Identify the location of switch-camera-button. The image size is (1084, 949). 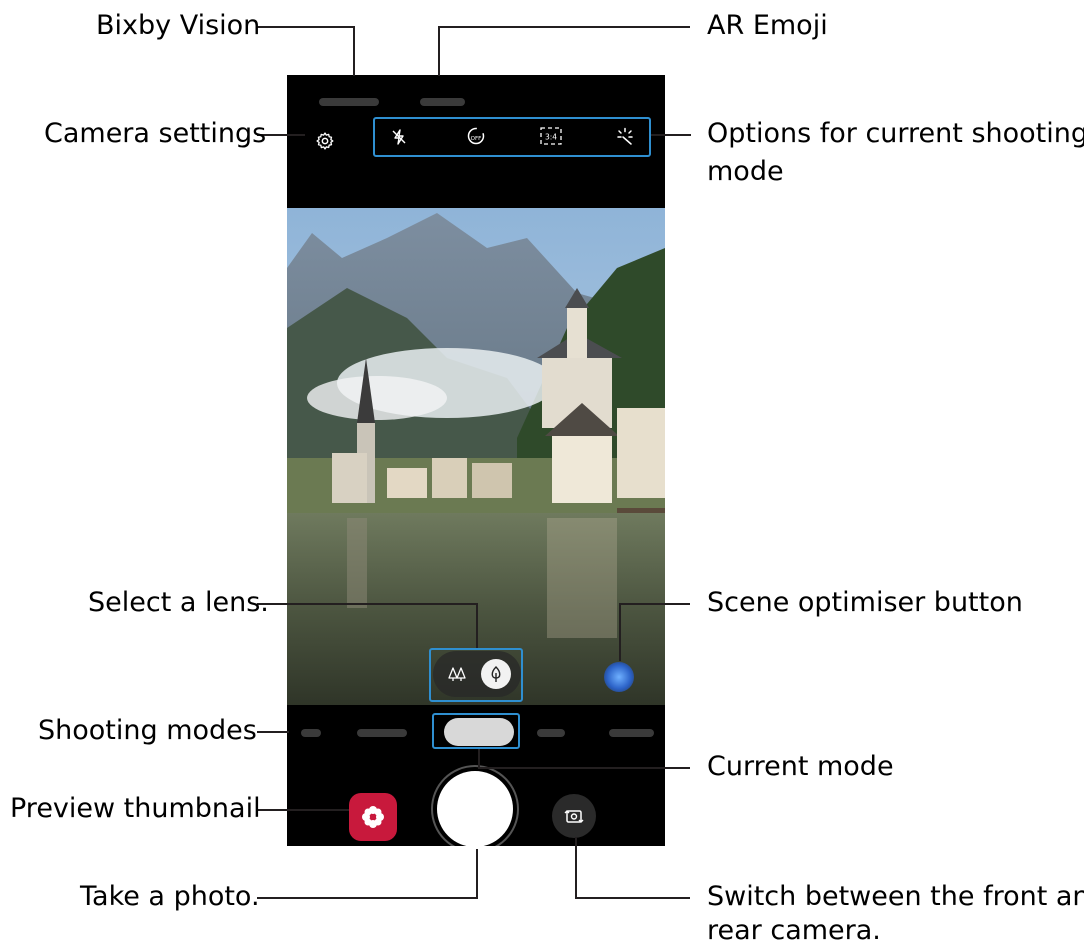
(574, 816).